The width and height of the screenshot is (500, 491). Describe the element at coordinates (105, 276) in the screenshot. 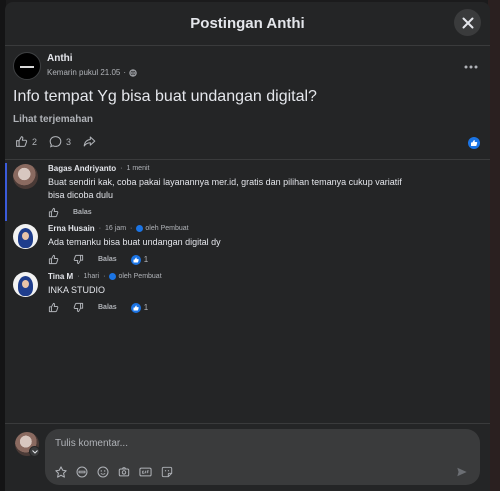

I see `comment-header: Tina M · 1hari · oleh Pembuat` at that location.